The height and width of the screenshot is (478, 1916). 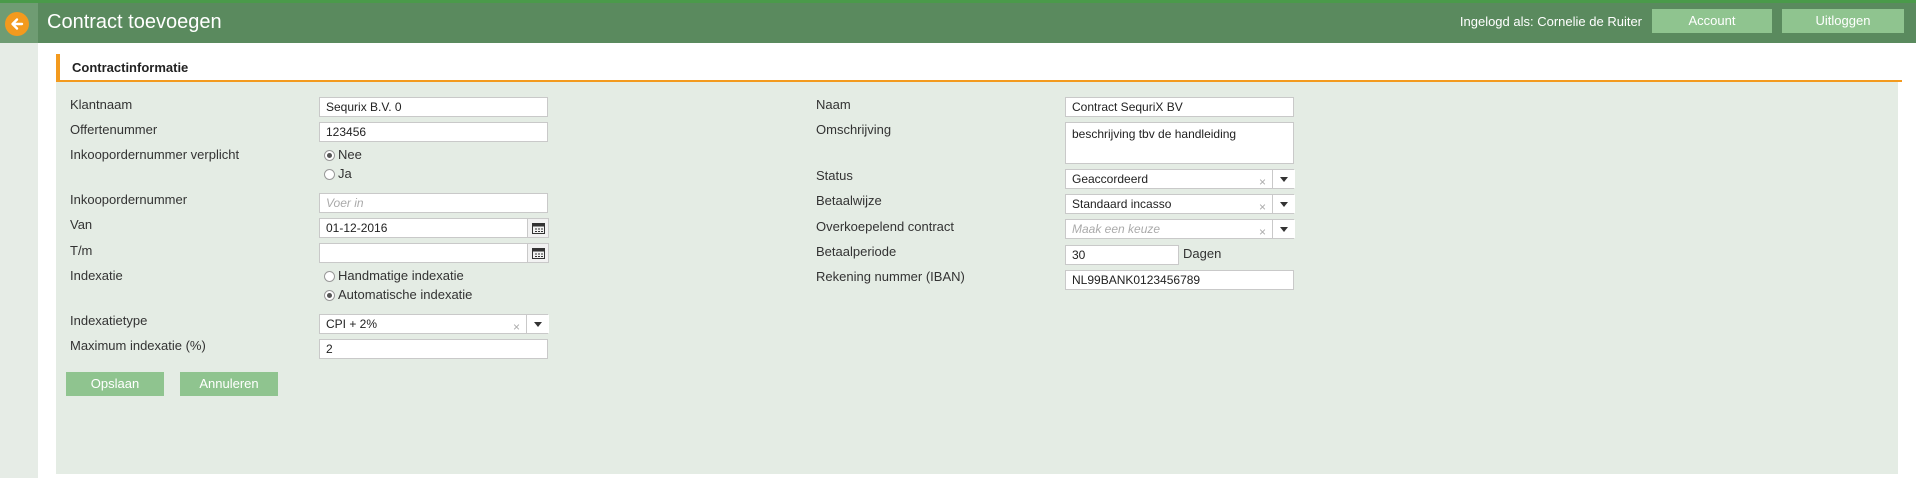 I want to click on betaalwijze-select: Standaard incasso ×, so click(x=1180, y=205).